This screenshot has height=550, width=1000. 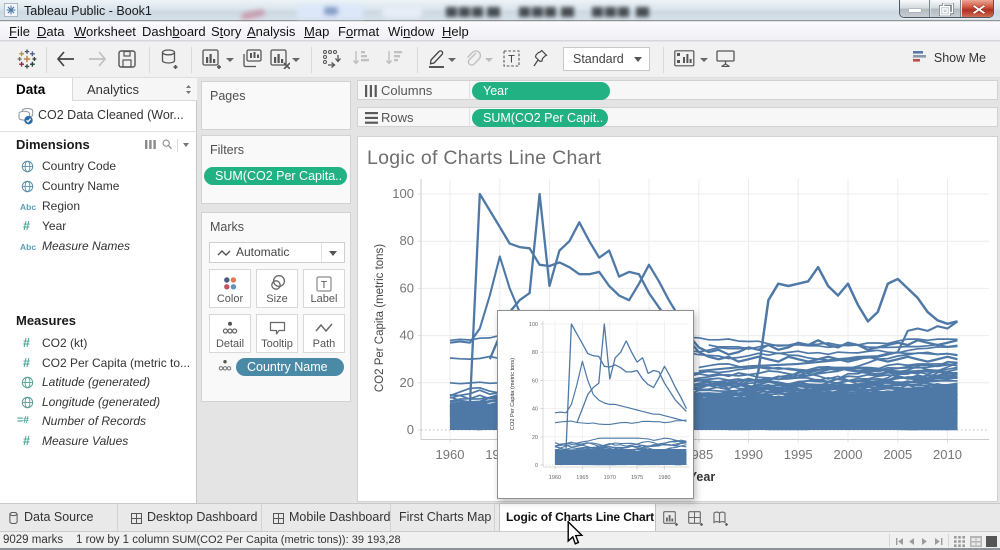 What do you see at coordinates (798, 454) in the screenshot?
I see `svg-text: 1995` at bounding box center [798, 454].